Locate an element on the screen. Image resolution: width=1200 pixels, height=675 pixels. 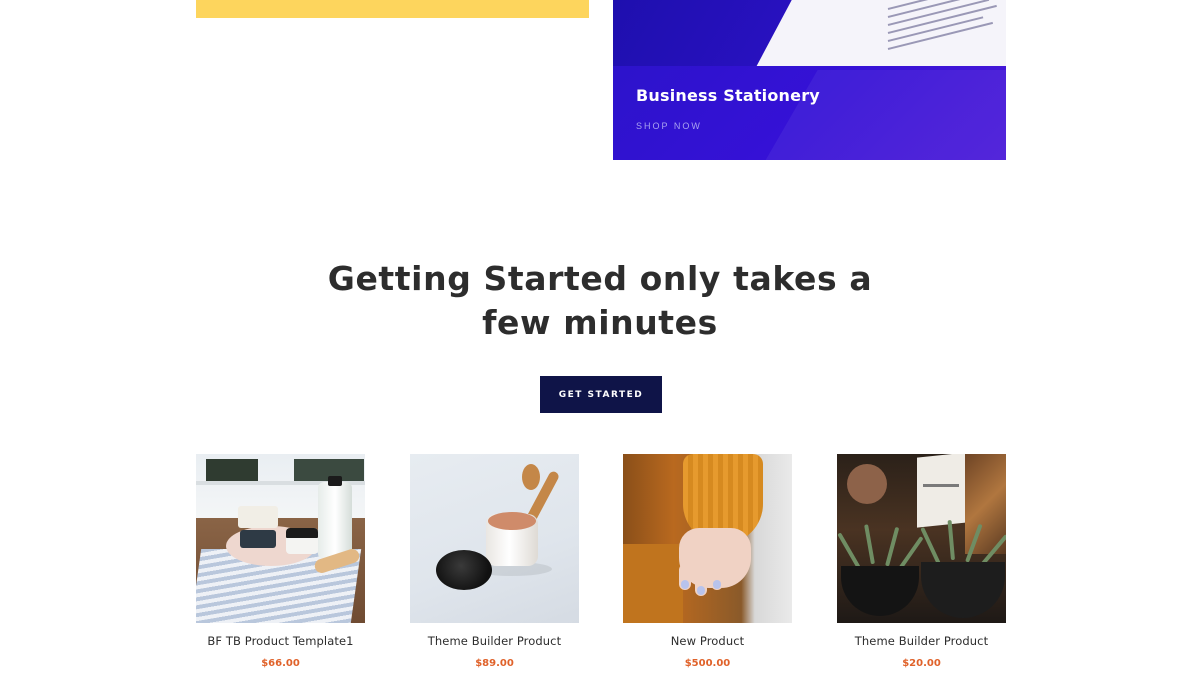
banner-title: Business Stationery is located at coordinates (728, 95).